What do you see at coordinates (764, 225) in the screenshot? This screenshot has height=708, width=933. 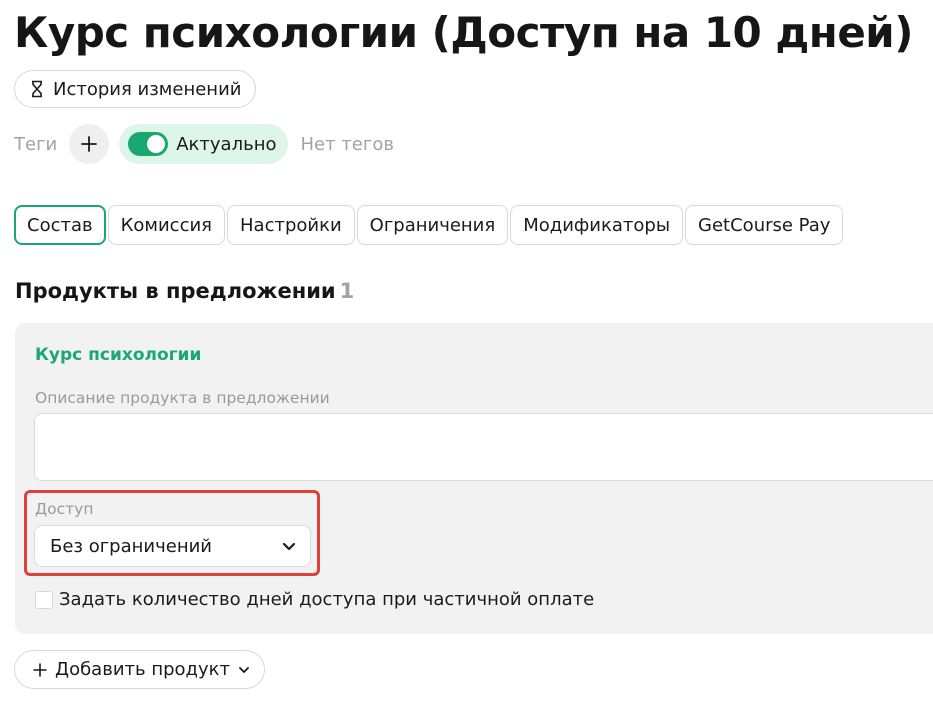 I see `tab-getcourse-pay: GetCourse Pay` at bounding box center [764, 225].